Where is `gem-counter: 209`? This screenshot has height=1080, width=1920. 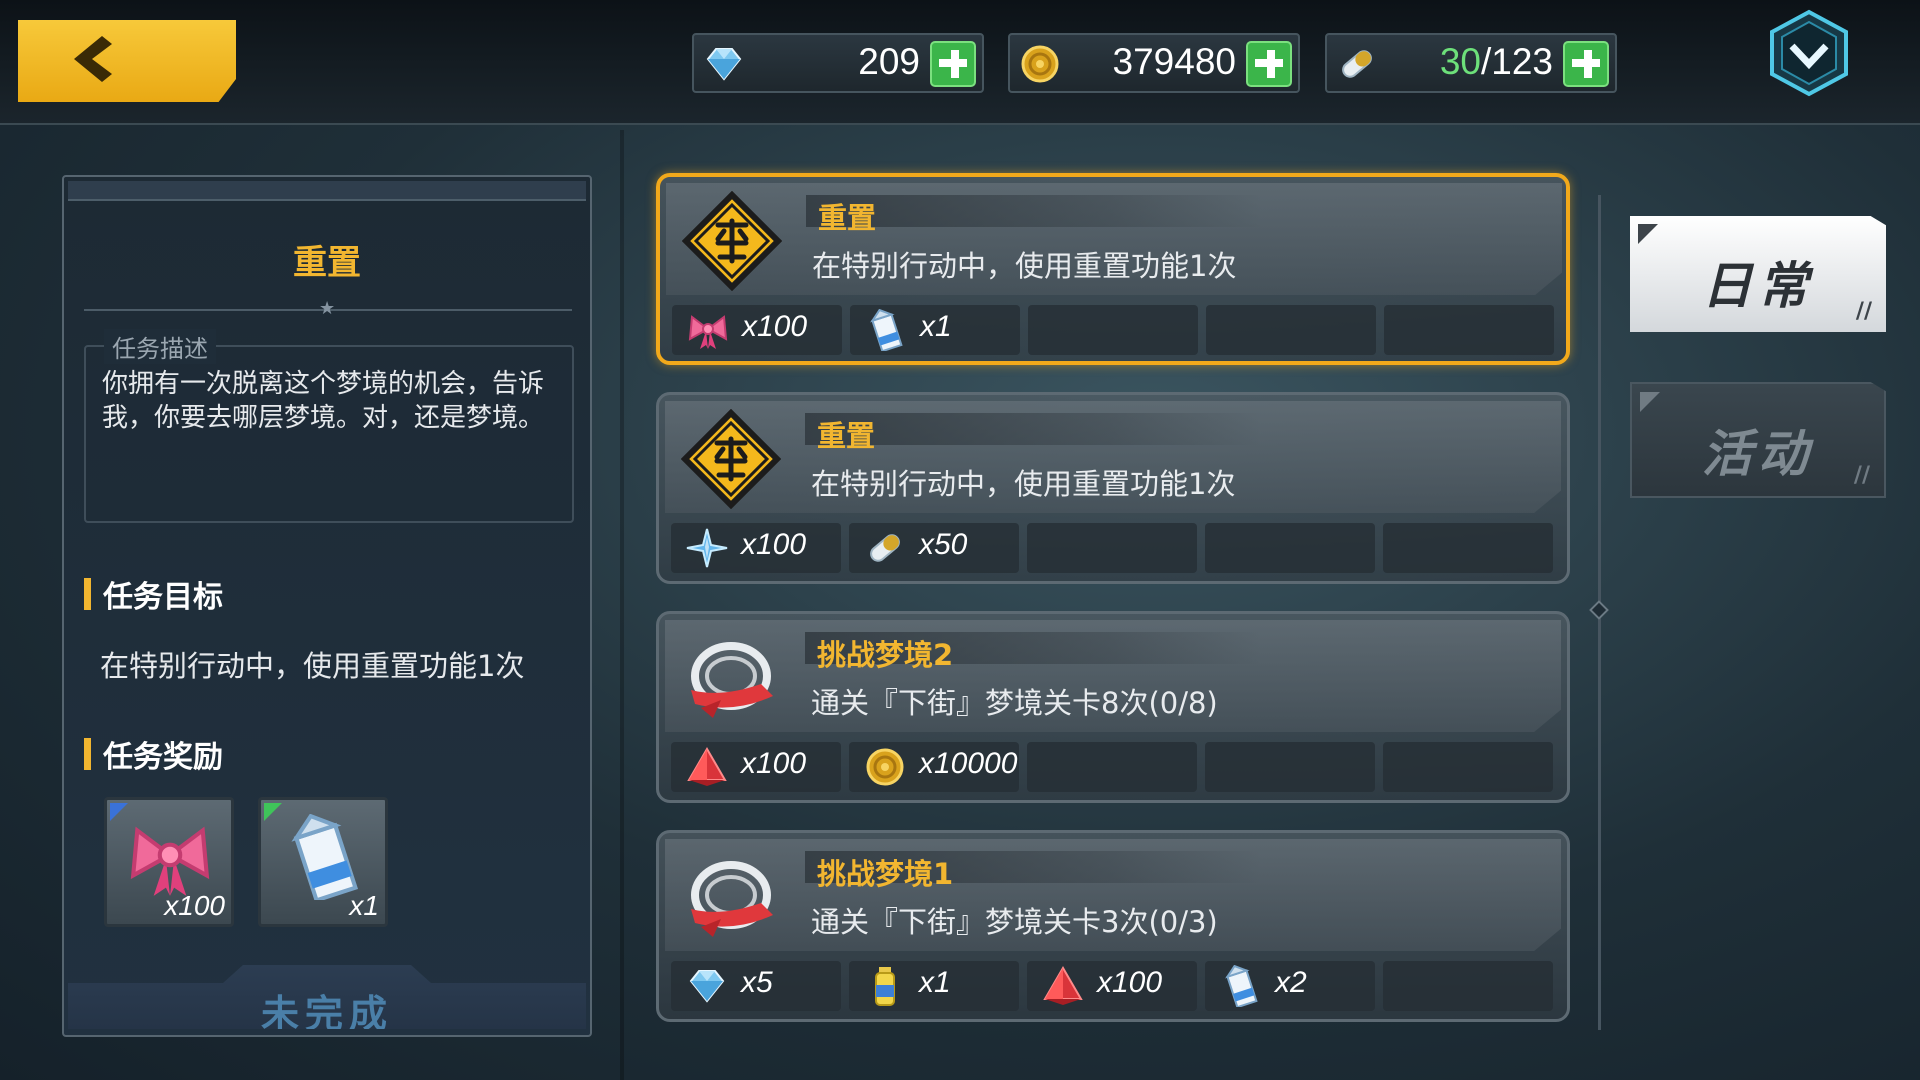 gem-counter: 209 is located at coordinates (838, 63).